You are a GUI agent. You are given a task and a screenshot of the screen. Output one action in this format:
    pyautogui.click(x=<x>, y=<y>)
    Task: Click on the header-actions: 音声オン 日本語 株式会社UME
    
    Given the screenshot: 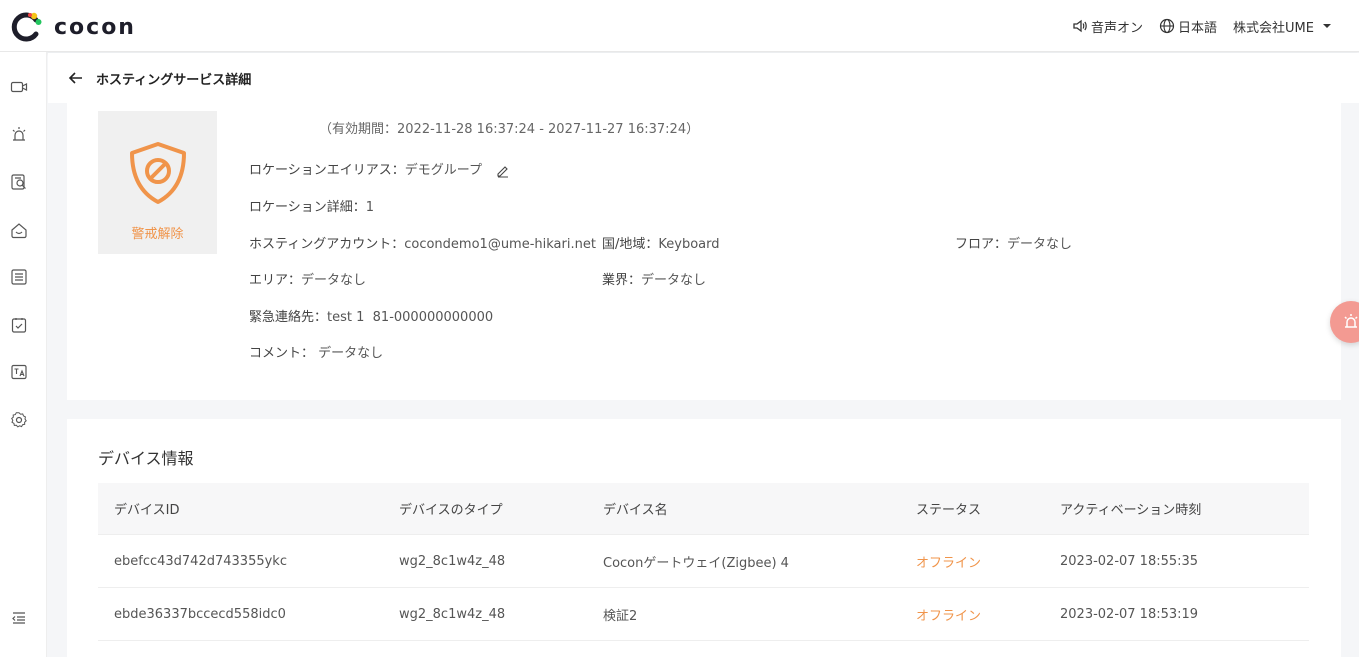 What is the action you would take?
    pyautogui.click(x=1195, y=26)
    